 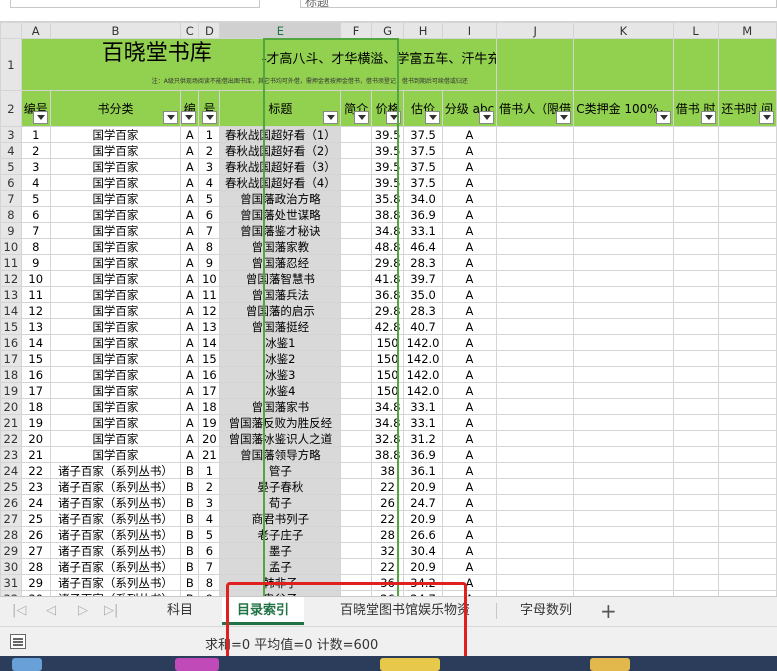 What do you see at coordinates (11, 438) in the screenshot?
I see `row-number: 22` at bounding box center [11, 438].